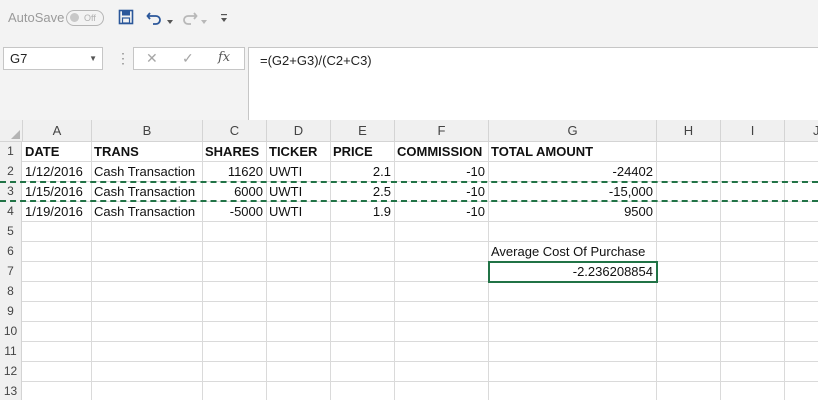 The width and height of the screenshot is (818, 400). Describe the element at coordinates (57, 372) in the screenshot. I see `cell-a12` at that location.